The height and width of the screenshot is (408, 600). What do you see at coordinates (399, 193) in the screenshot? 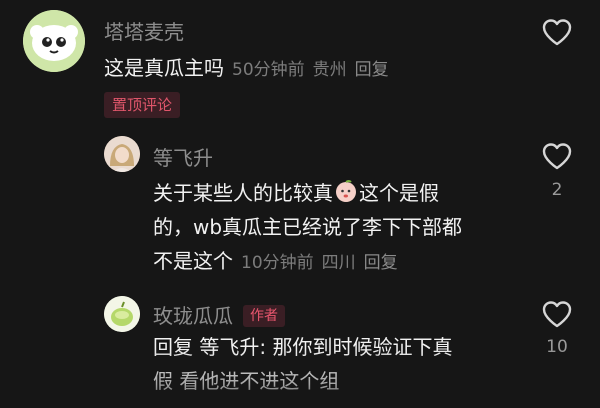
I see `comment-text-line: 这个是假` at bounding box center [399, 193].